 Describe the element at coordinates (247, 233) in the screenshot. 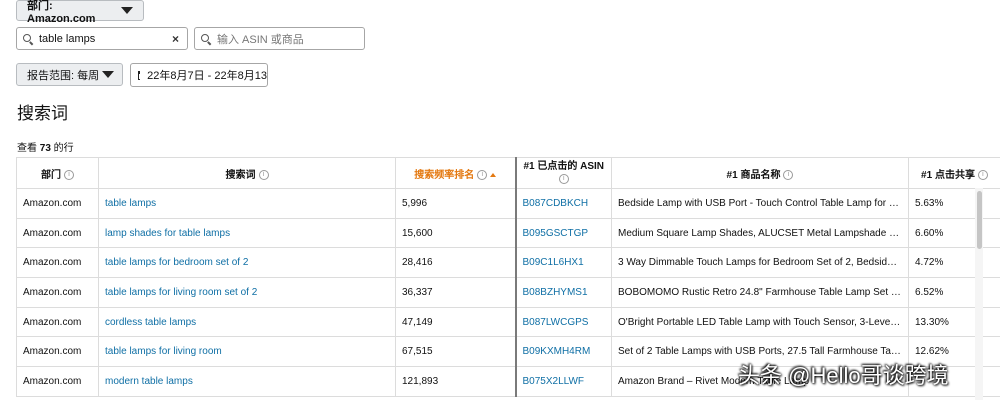

I see `cell-search-term-link: lamp shades for table lamps` at that location.